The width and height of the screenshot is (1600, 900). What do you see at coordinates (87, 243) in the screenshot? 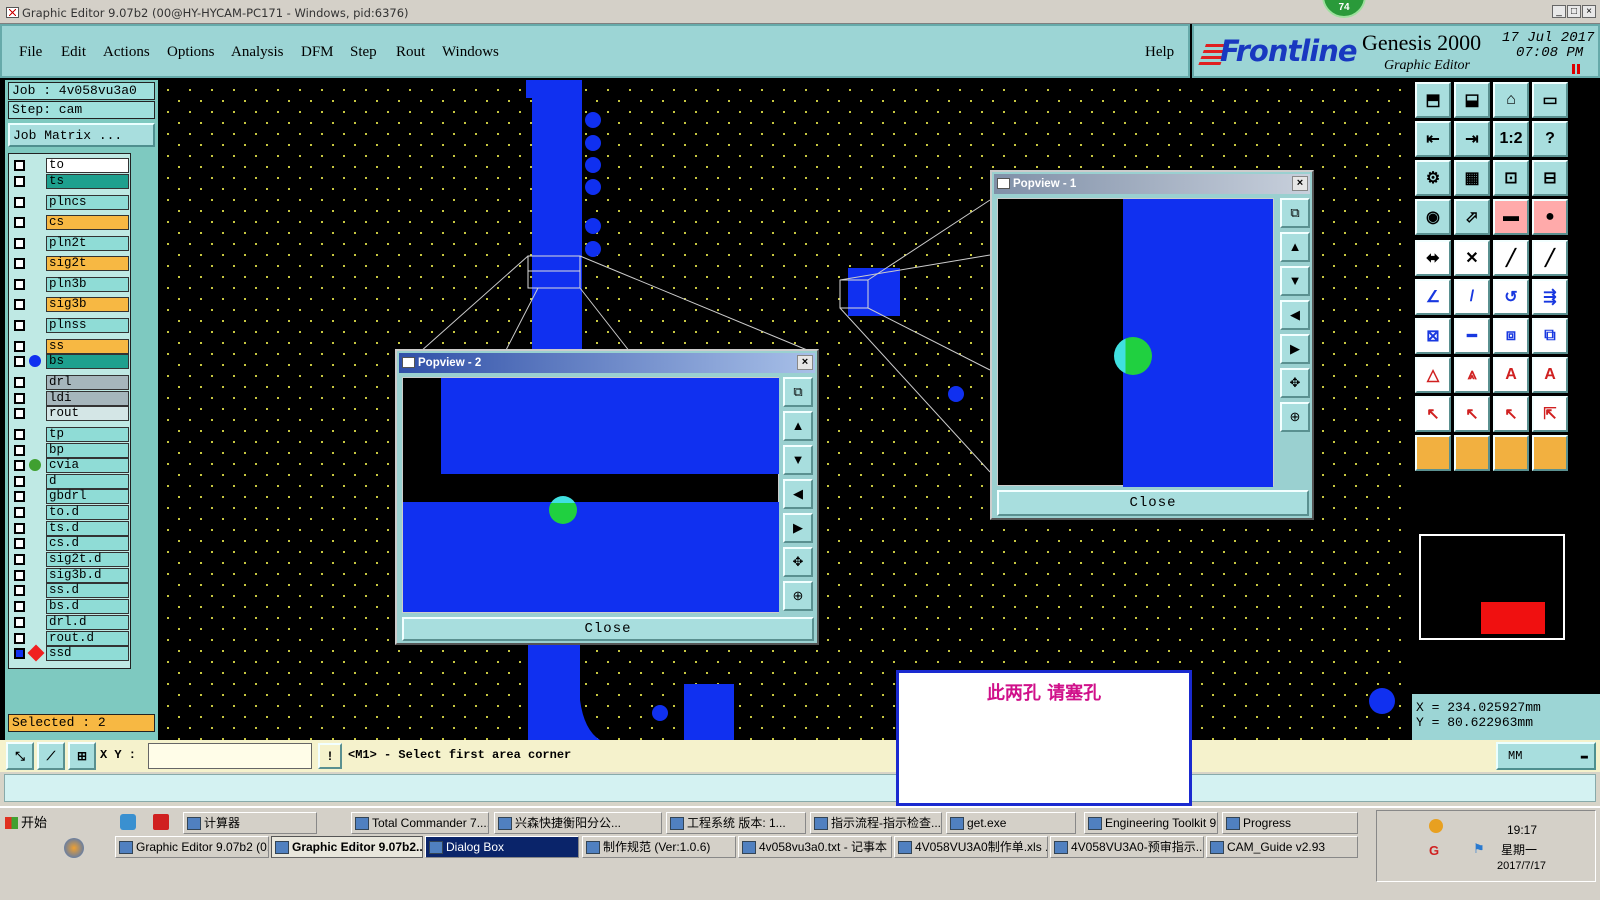
I see `layer-name: pln2t` at bounding box center [87, 243].